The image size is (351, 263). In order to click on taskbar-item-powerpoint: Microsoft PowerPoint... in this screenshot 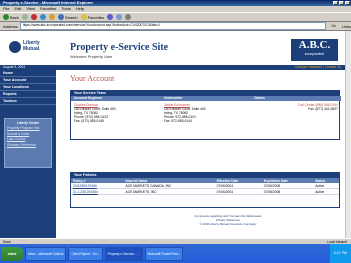, I will do `click(164, 253)`.